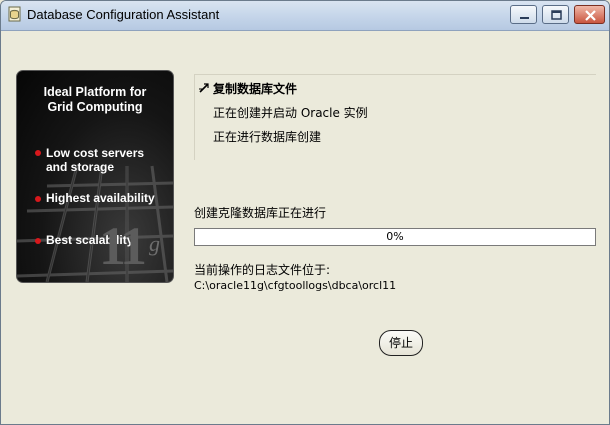 The width and height of the screenshot is (610, 425). I want to click on banner-title-line2: Grid Computing, so click(95, 107).